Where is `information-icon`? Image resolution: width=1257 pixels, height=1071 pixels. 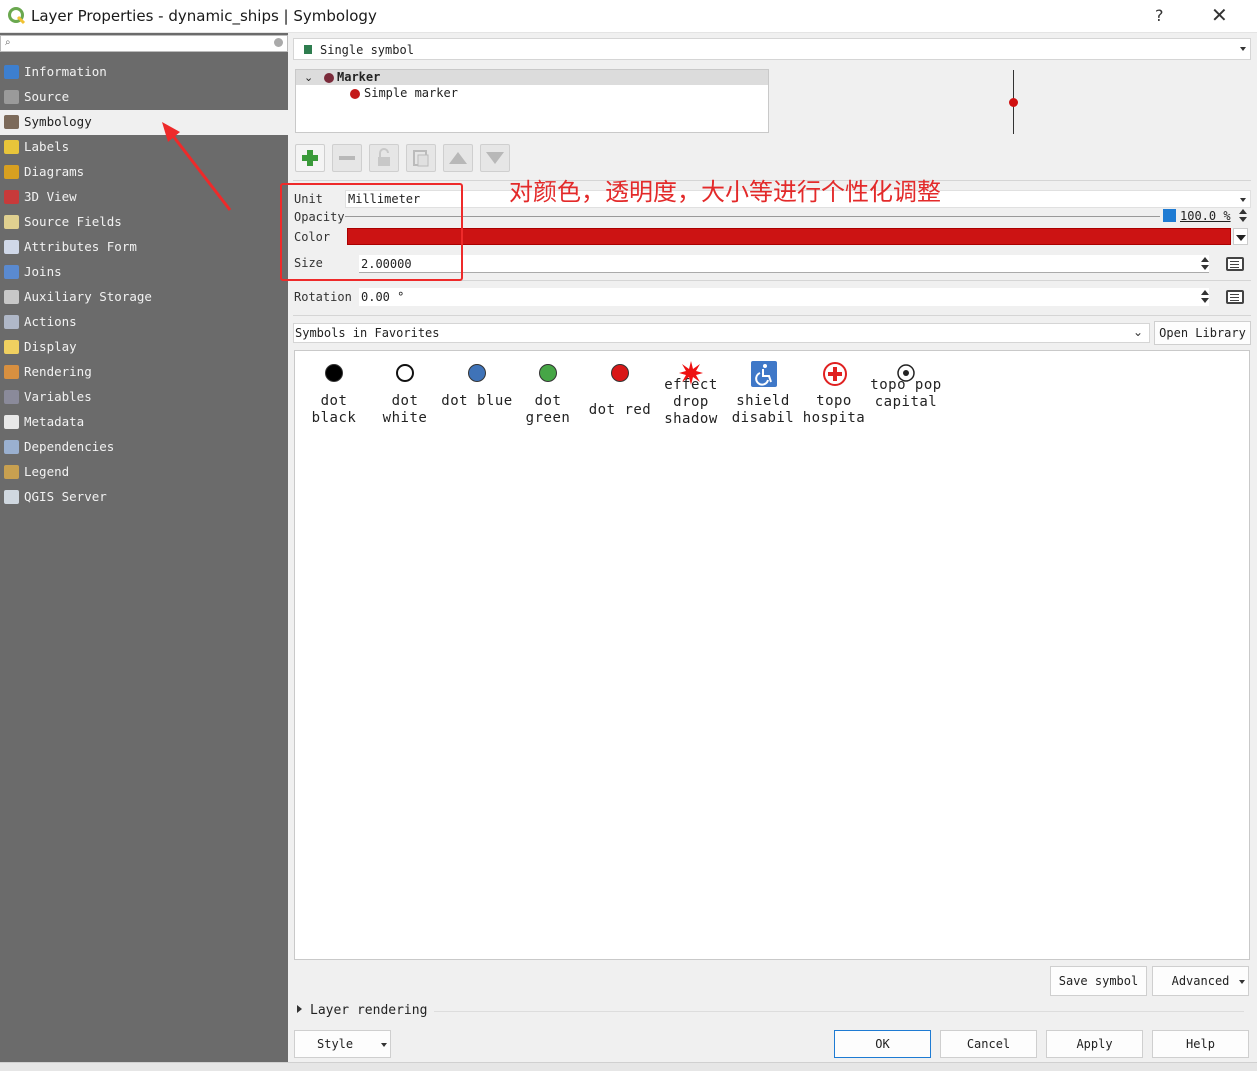
information-icon is located at coordinates (11, 72).